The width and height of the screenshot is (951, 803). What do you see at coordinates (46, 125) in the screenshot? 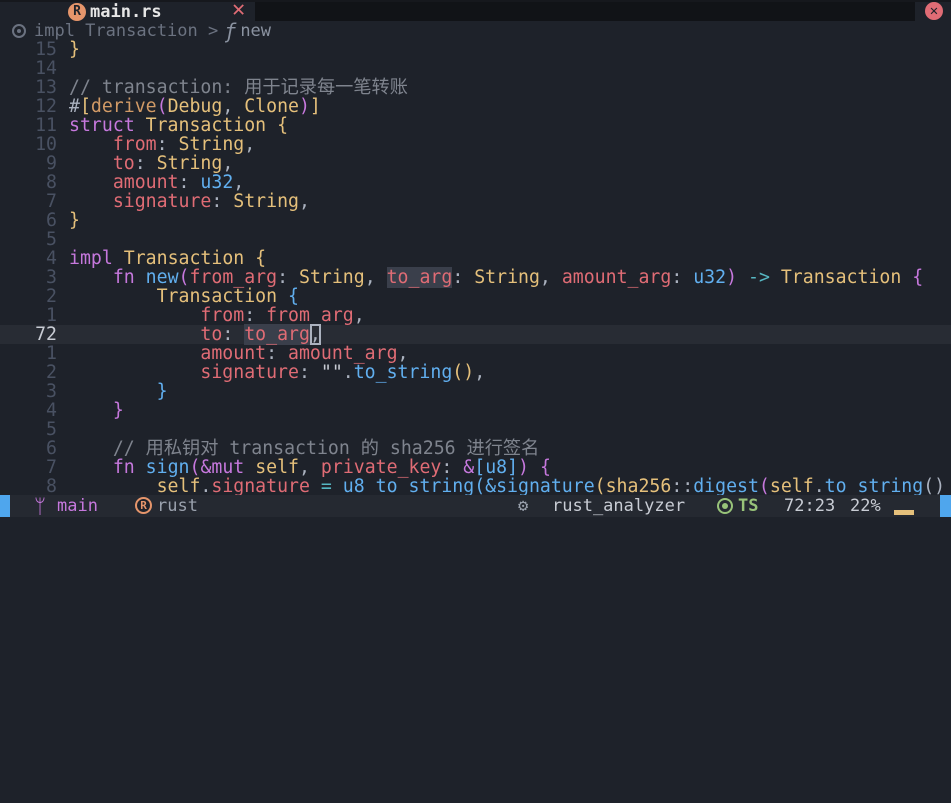
I see `line-number: 11` at bounding box center [46, 125].